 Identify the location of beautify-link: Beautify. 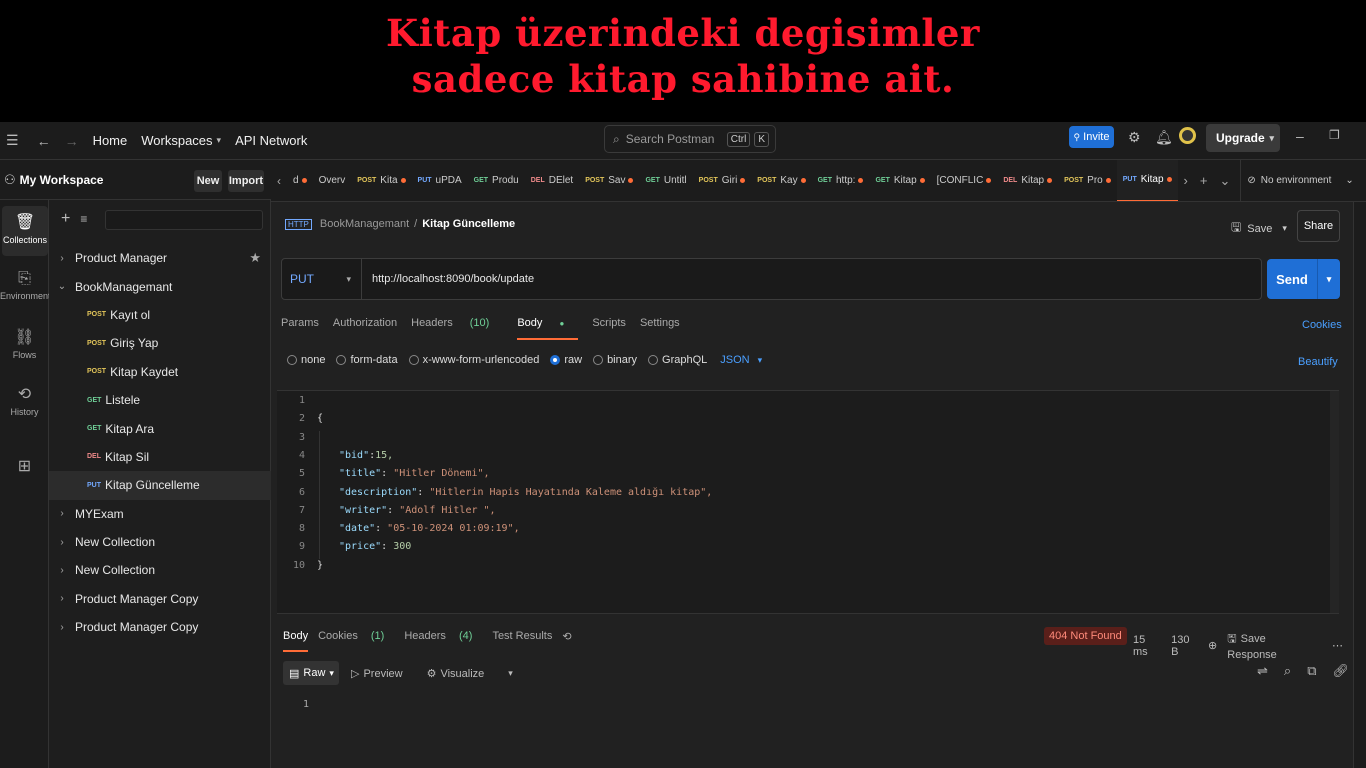
(1318, 362).